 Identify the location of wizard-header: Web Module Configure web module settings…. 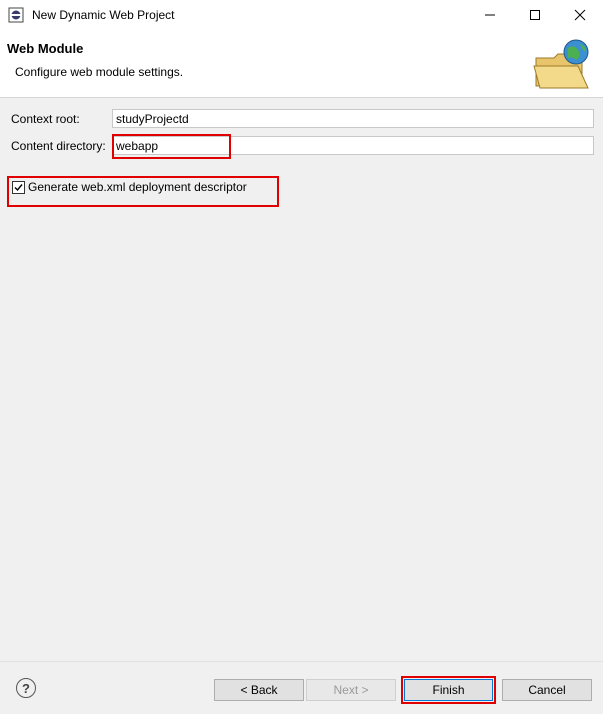
(301, 64).